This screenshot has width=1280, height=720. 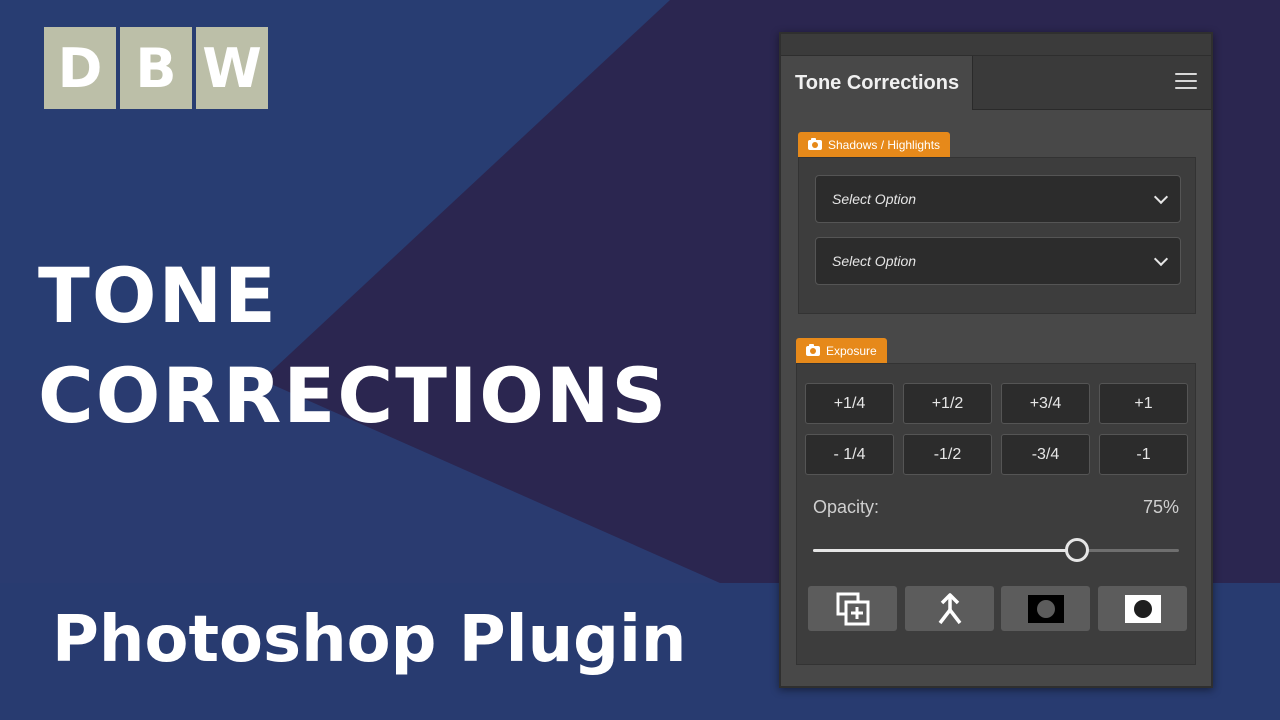 What do you see at coordinates (232, 68) in the screenshot?
I see `logo-letter-w: W` at bounding box center [232, 68].